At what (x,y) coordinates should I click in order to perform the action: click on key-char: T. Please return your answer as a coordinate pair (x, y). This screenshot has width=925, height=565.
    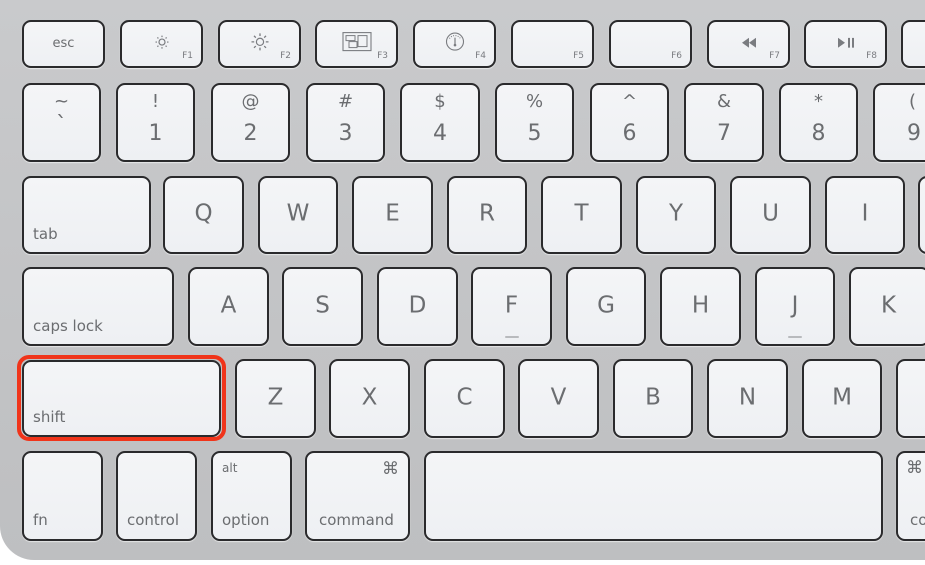
    Looking at the image, I should click on (581, 213).